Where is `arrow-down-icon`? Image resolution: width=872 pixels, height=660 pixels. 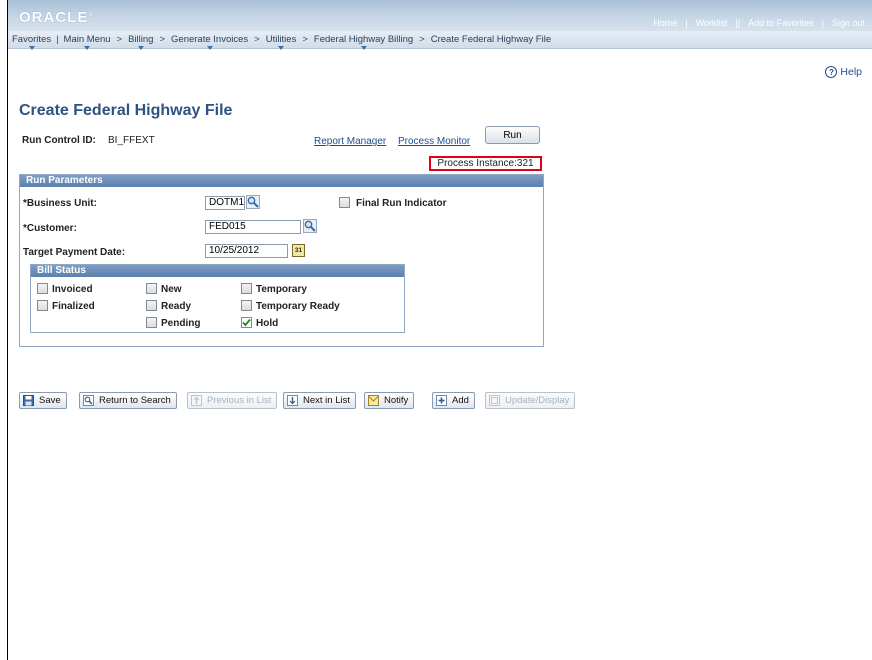 arrow-down-icon is located at coordinates (292, 400).